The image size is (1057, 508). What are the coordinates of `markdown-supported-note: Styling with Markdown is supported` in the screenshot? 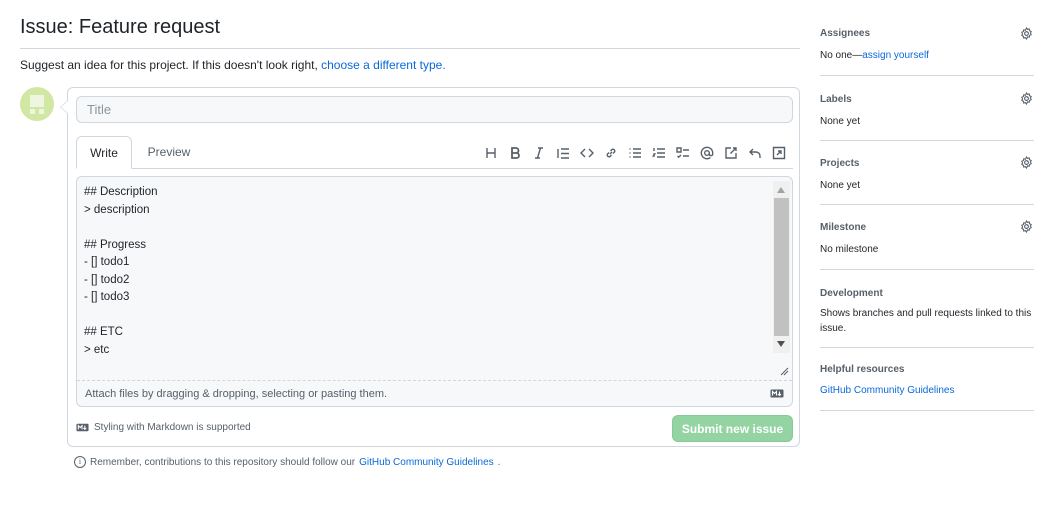 It's located at (163, 427).